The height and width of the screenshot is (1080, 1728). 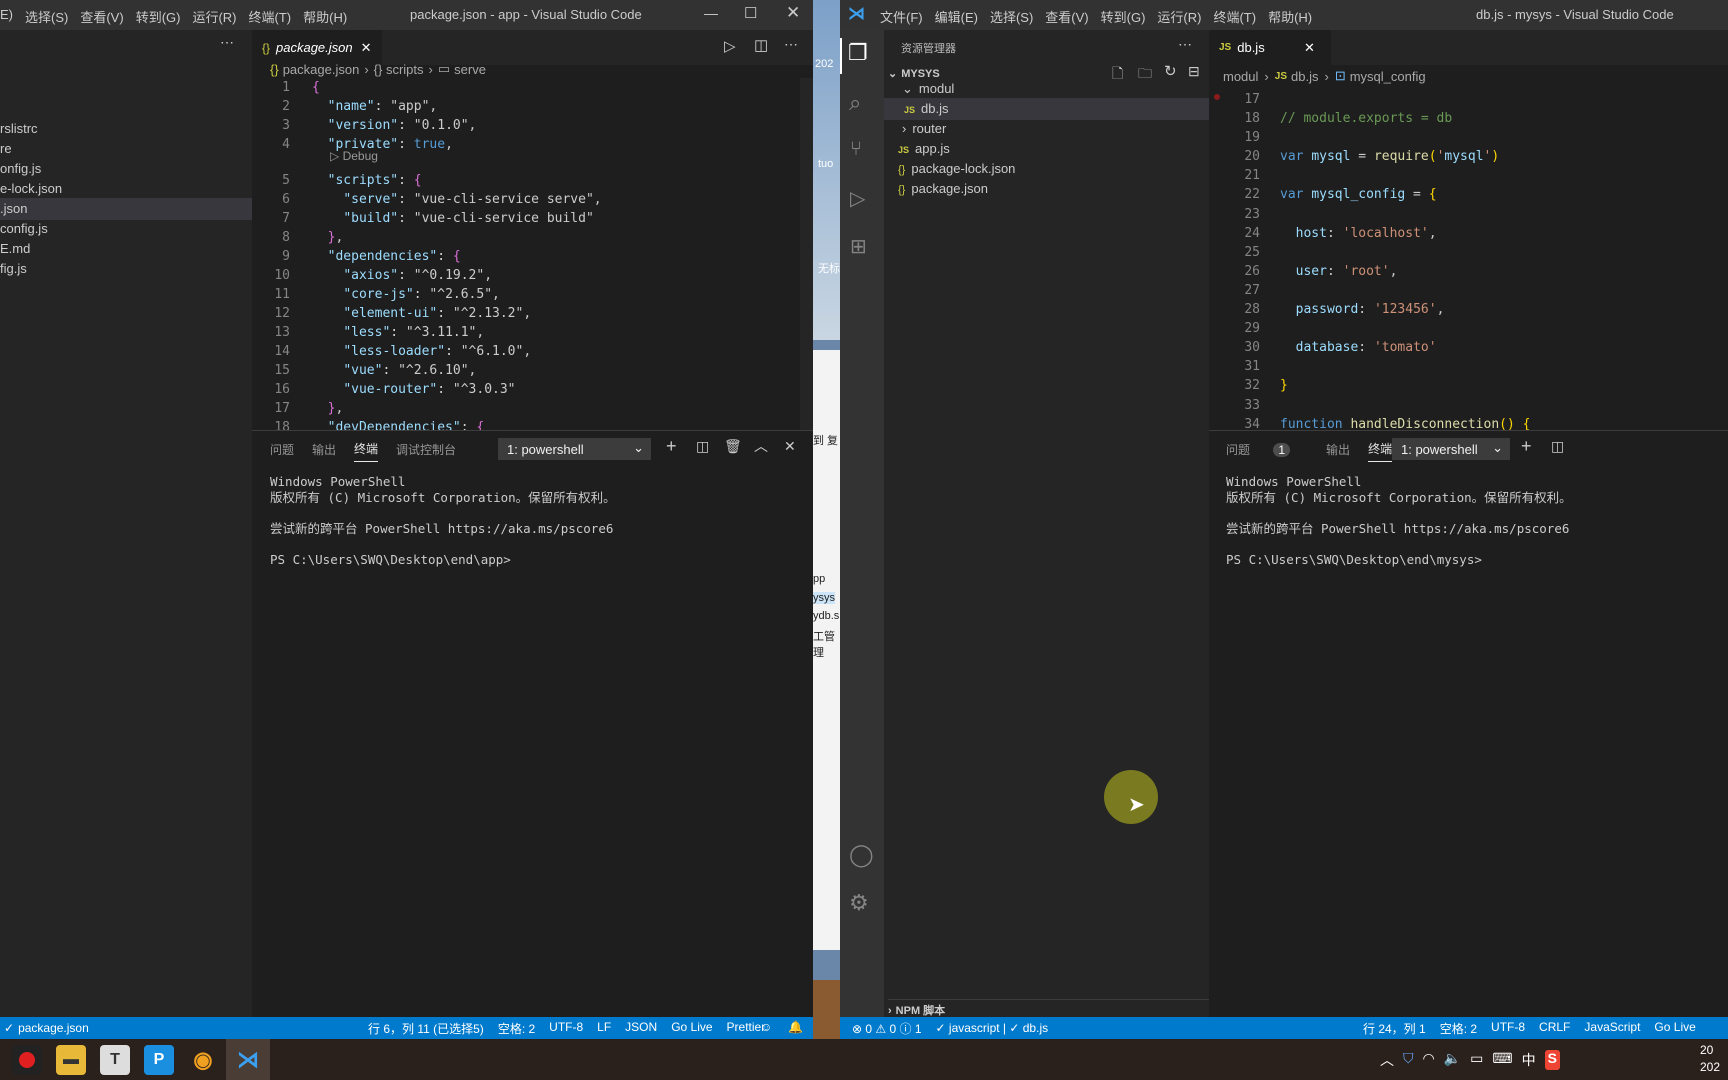 I want to click on run-icon: ▷, so click(x=730, y=46).